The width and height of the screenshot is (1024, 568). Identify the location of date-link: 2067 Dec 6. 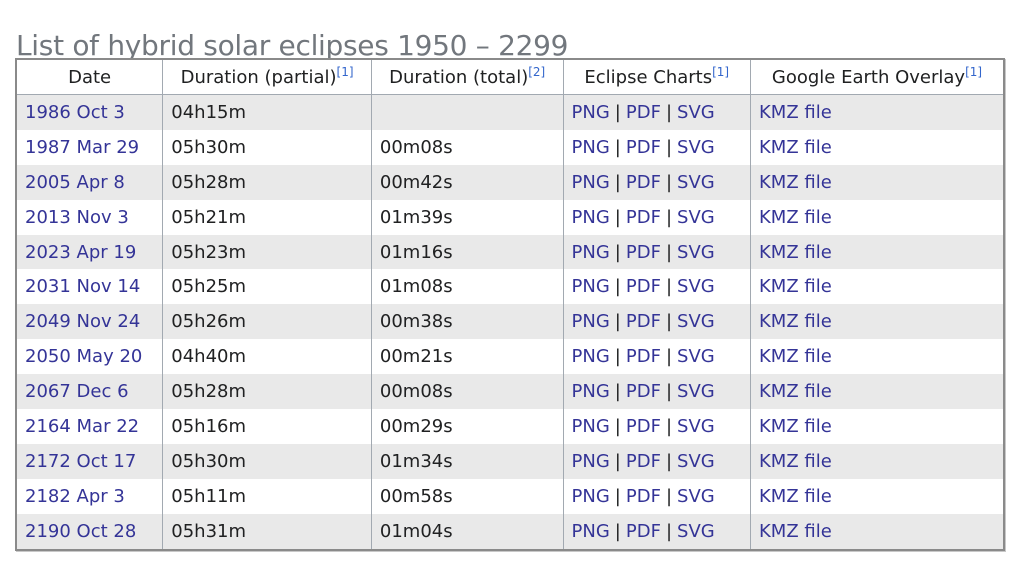
(77, 391).